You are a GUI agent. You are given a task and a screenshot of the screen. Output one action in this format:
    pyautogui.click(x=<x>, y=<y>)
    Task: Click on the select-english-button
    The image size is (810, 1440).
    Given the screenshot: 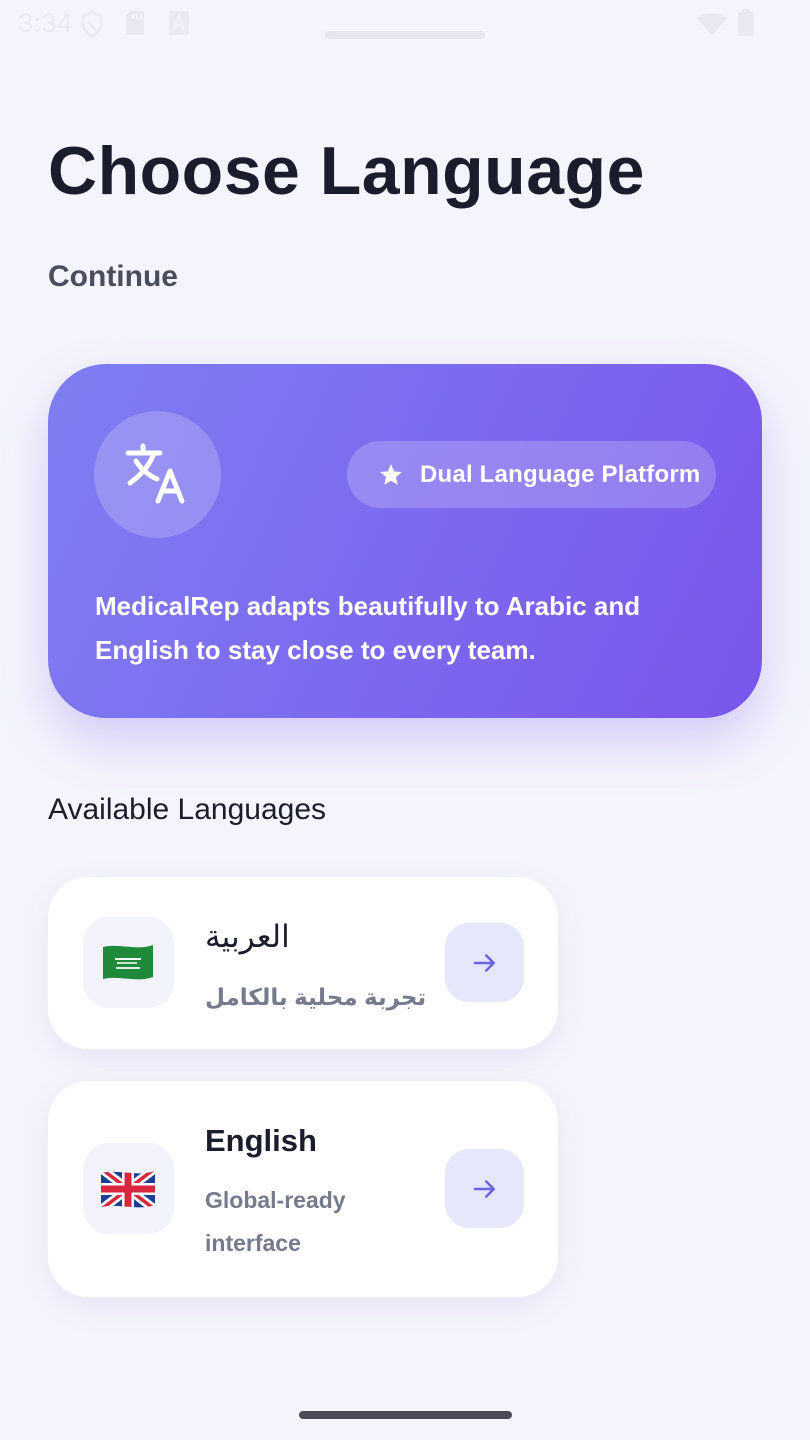 What is the action you would take?
    pyautogui.click(x=484, y=1188)
    